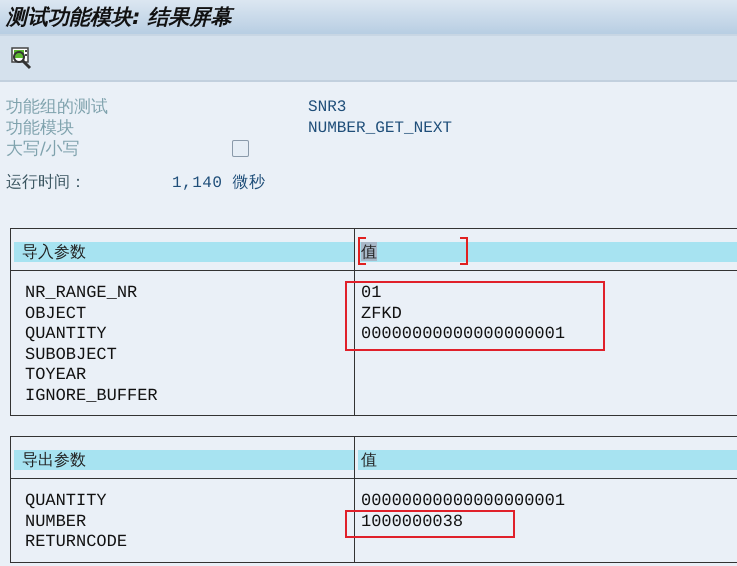 The width and height of the screenshot is (737, 566). What do you see at coordinates (380, 127) in the screenshot?
I see `field-value: NUMBER_GET_NEXT` at bounding box center [380, 127].